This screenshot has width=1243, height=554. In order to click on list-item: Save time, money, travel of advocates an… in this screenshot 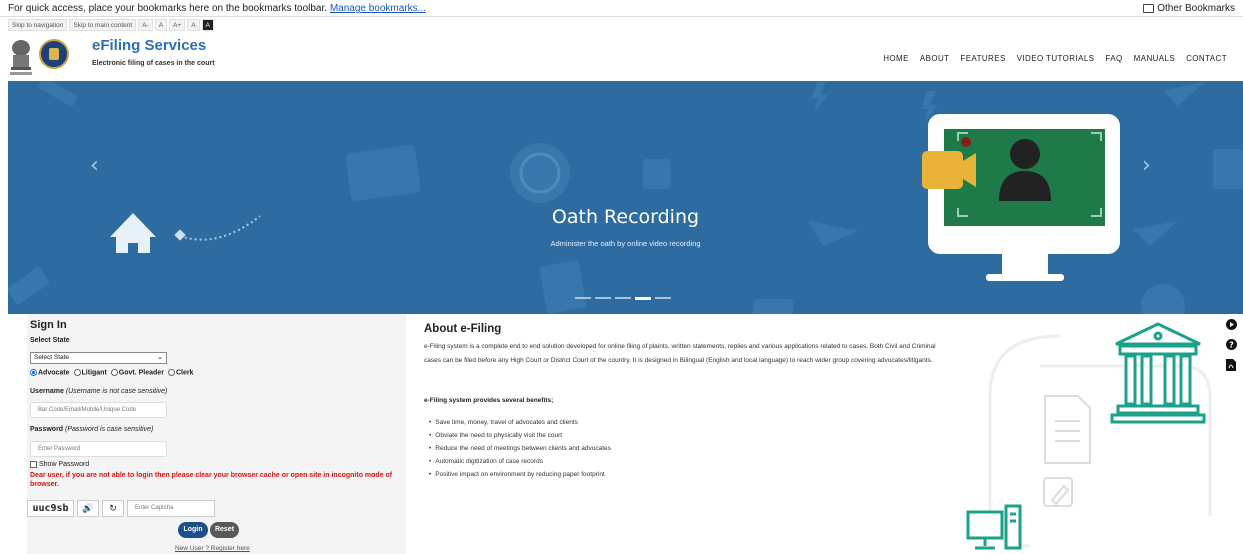, I will do `click(520, 422)`.